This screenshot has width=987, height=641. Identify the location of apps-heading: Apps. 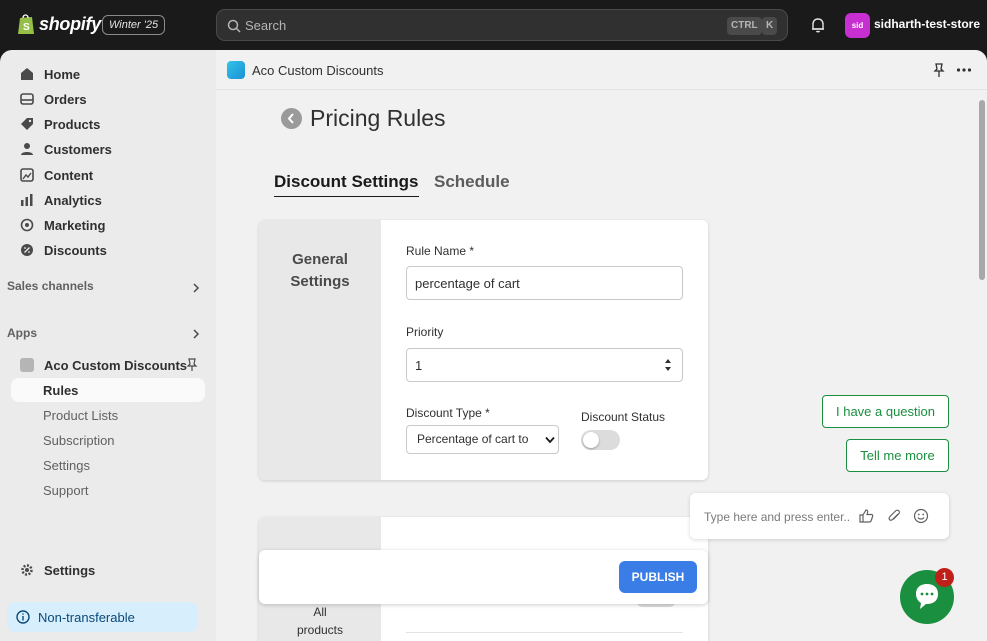
(22, 333).